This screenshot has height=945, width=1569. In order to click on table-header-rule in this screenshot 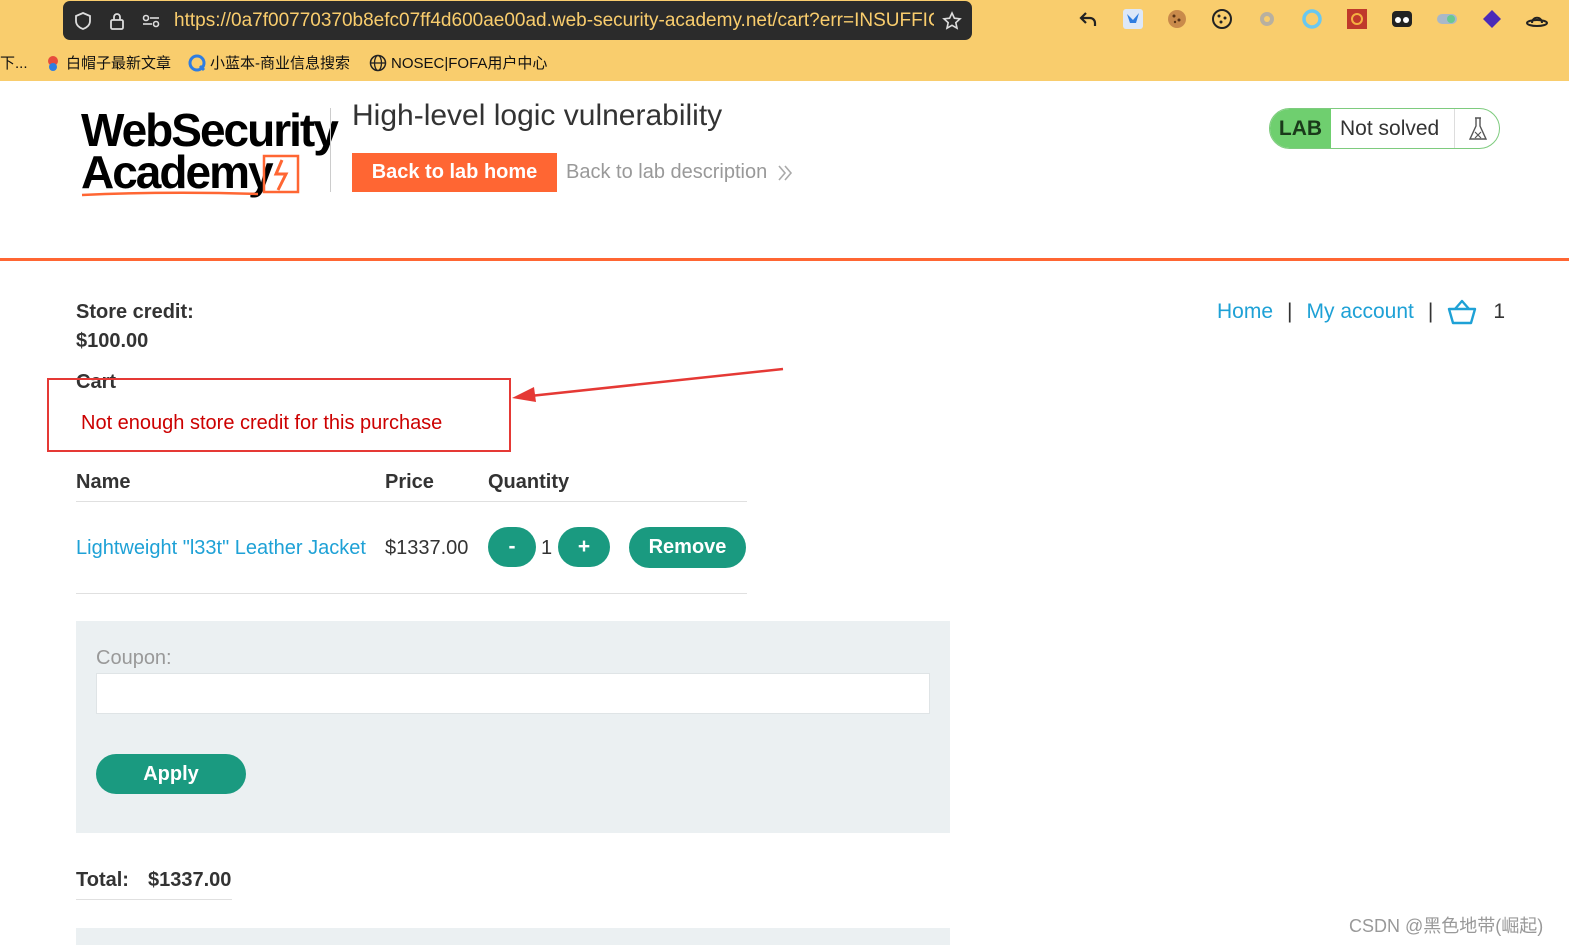, I will do `click(411, 501)`.